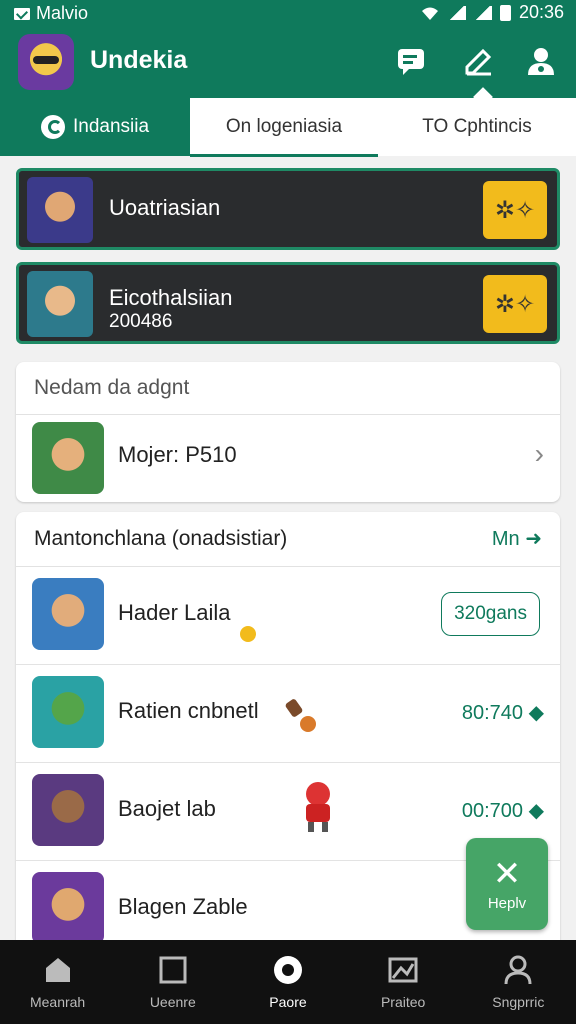 The height and width of the screenshot is (1024, 576). What do you see at coordinates (57, 970) in the screenshot?
I see `home-icon` at bounding box center [57, 970].